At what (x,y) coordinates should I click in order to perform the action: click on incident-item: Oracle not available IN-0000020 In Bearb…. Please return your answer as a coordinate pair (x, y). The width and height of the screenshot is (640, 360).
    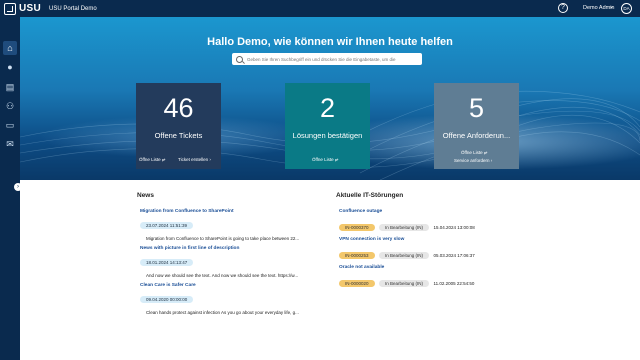
    Looking at the image, I should click on (406, 277).